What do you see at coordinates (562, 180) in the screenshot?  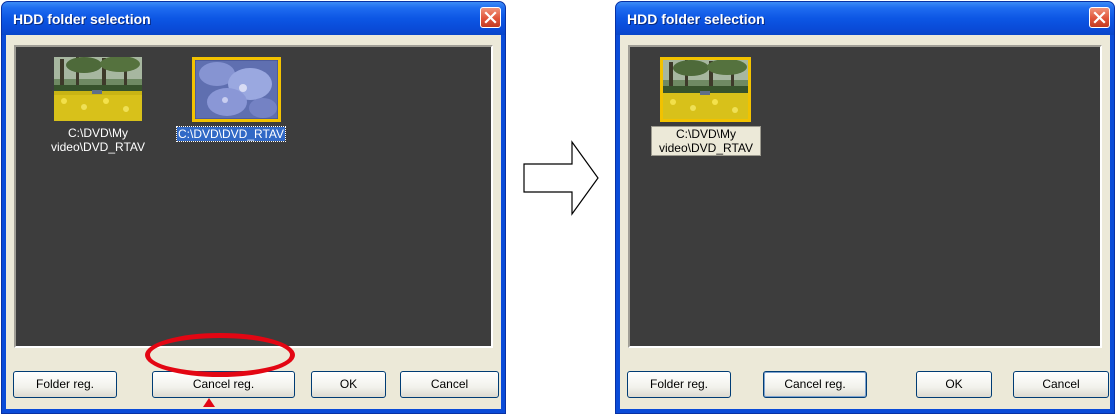 I see `right-arrow-icon` at bounding box center [562, 180].